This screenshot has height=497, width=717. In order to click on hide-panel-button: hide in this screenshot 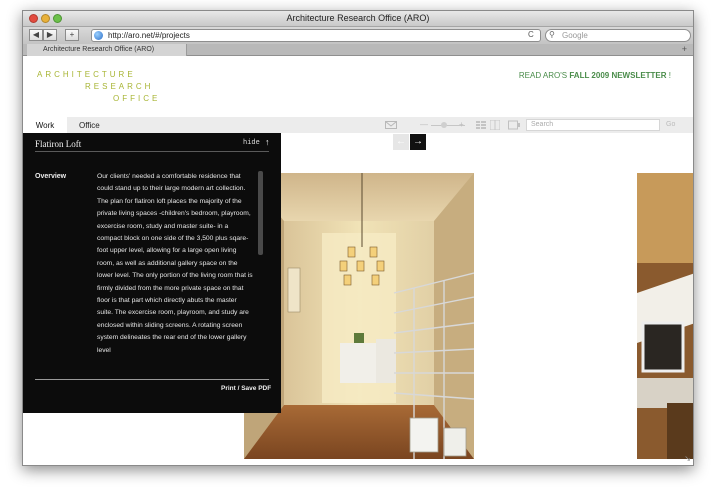, I will do `click(251, 143)`.